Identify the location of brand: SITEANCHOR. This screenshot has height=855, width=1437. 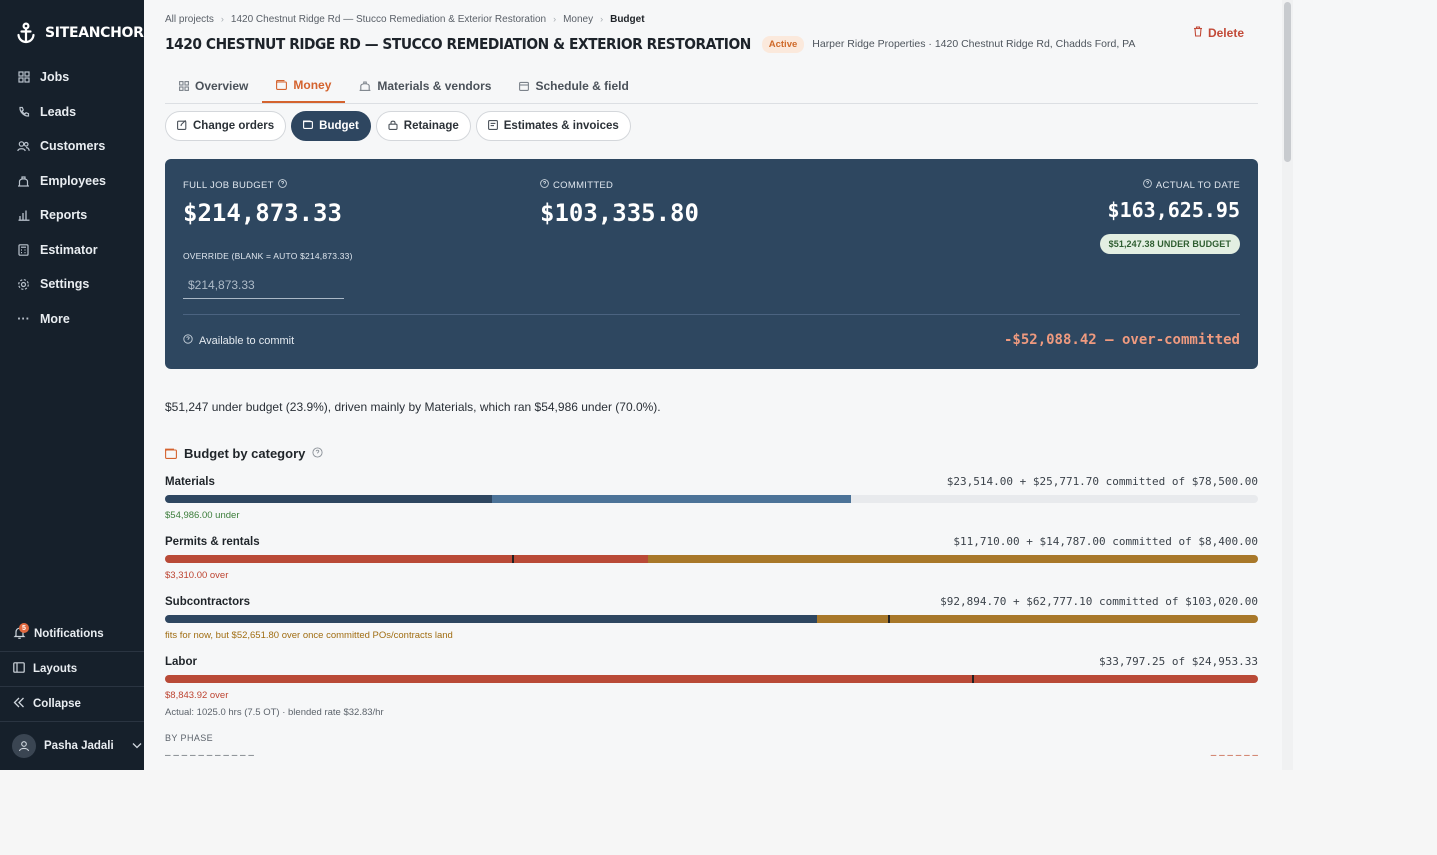
(72, 26).